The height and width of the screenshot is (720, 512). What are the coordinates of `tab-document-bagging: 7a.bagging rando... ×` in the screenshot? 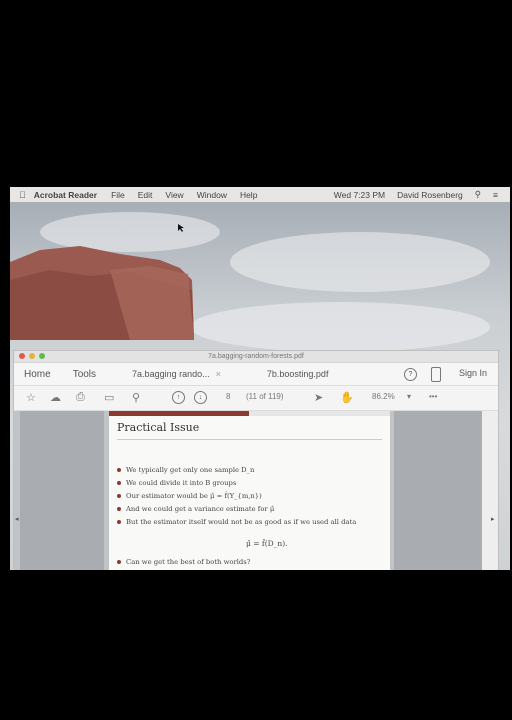 It's located at (176, 374).